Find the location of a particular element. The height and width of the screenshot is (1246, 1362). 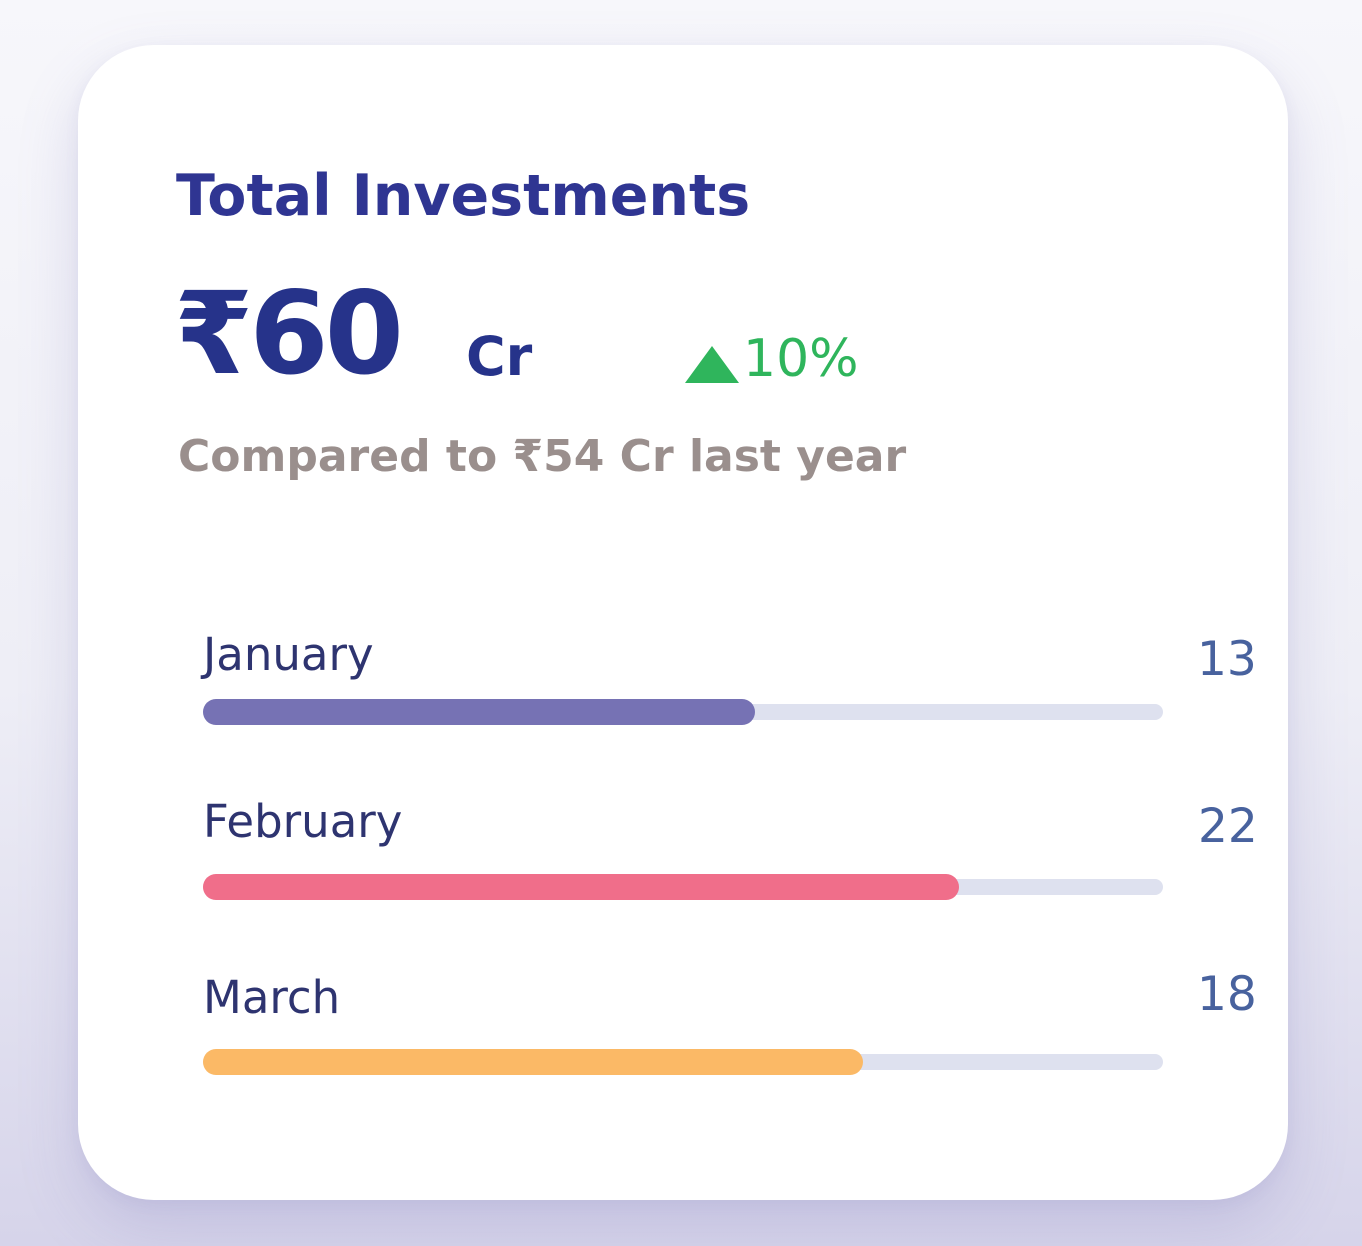

month-label: March is located at coordinates (272, 997).